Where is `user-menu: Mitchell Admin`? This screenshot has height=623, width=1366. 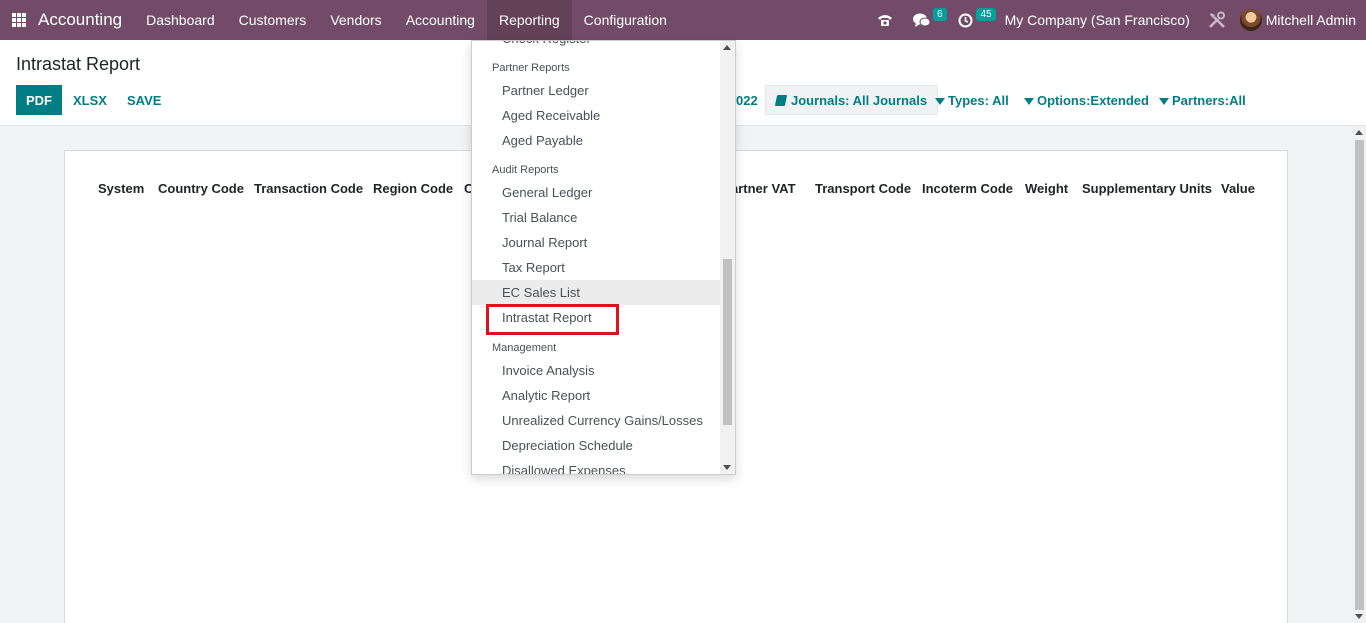
user-menu: Mitchell Admin is located at coordinates (1316, 20).